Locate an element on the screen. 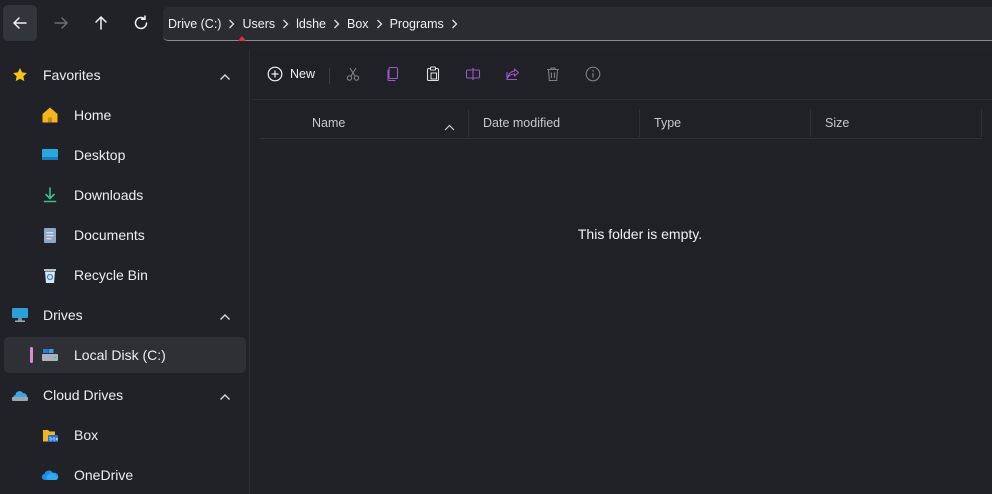  empty-folder-message: This folder is empty. is located at coordinates (640, 234).